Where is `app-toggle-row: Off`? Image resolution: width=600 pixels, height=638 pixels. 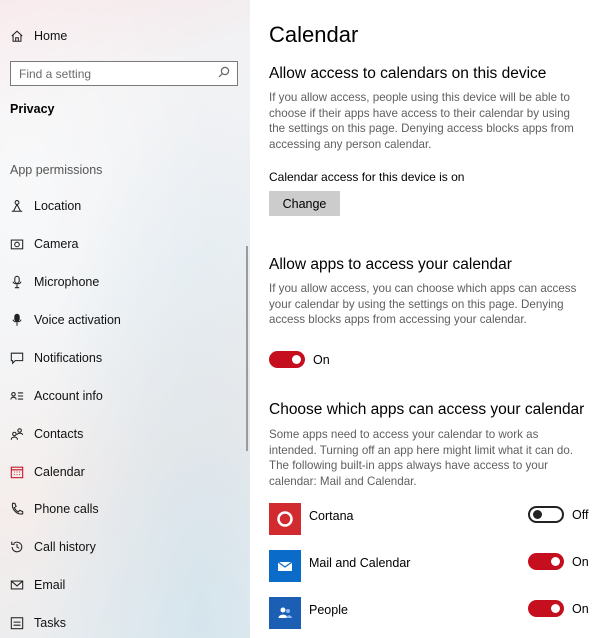 app-toggle-row: Off is located at coordinates (558, 514).